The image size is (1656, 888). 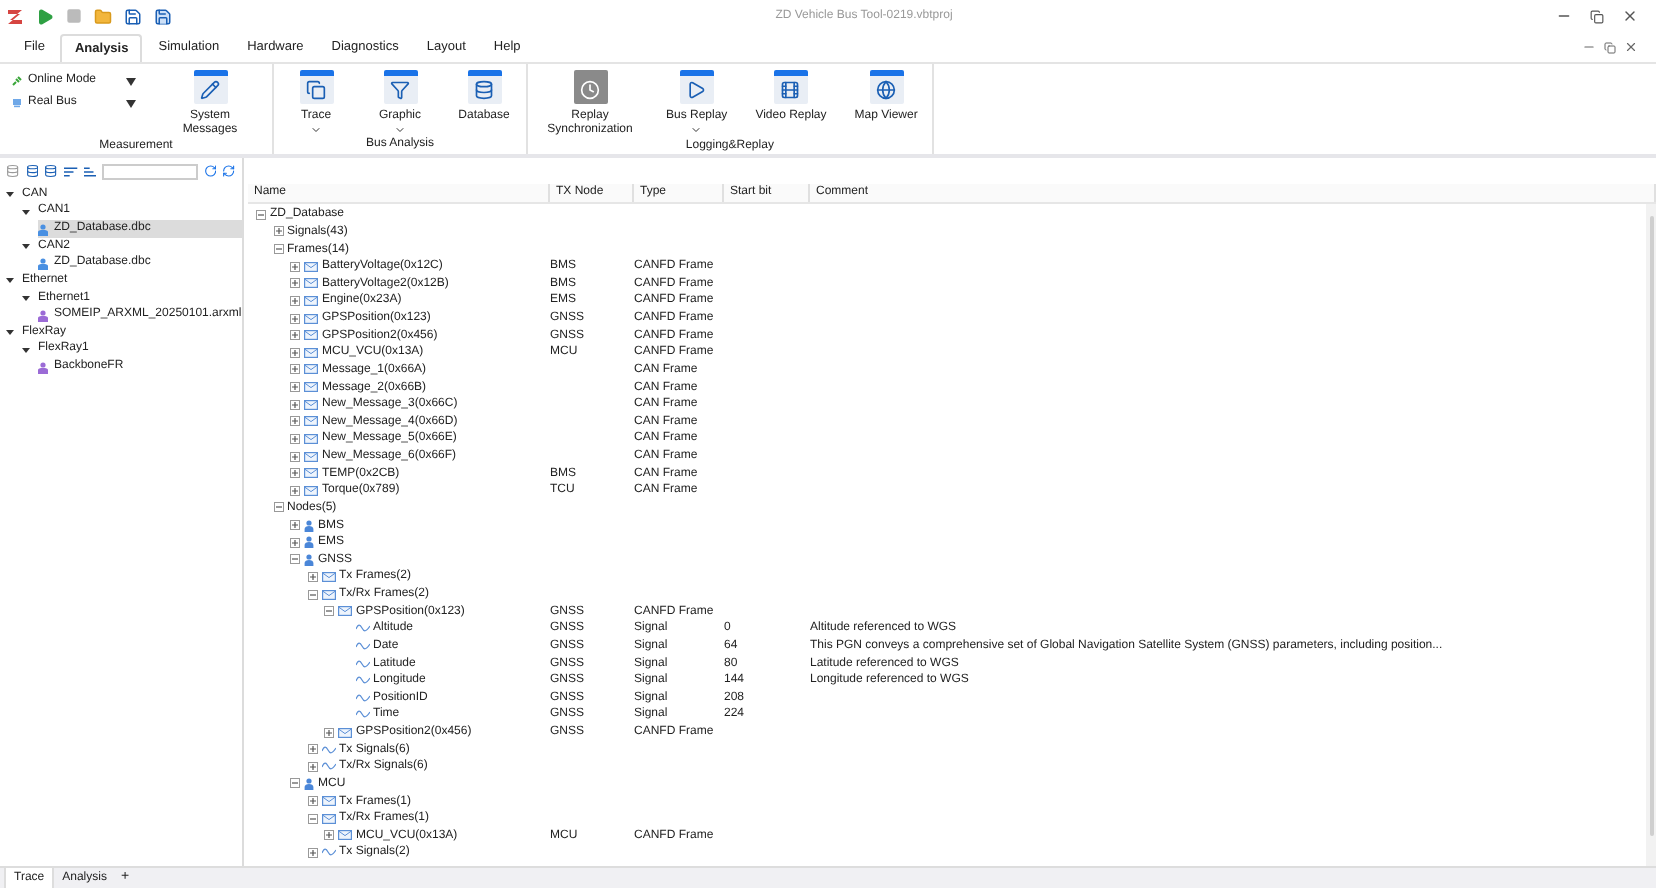 I want to click on save-icon, so click(x=133, y=16).